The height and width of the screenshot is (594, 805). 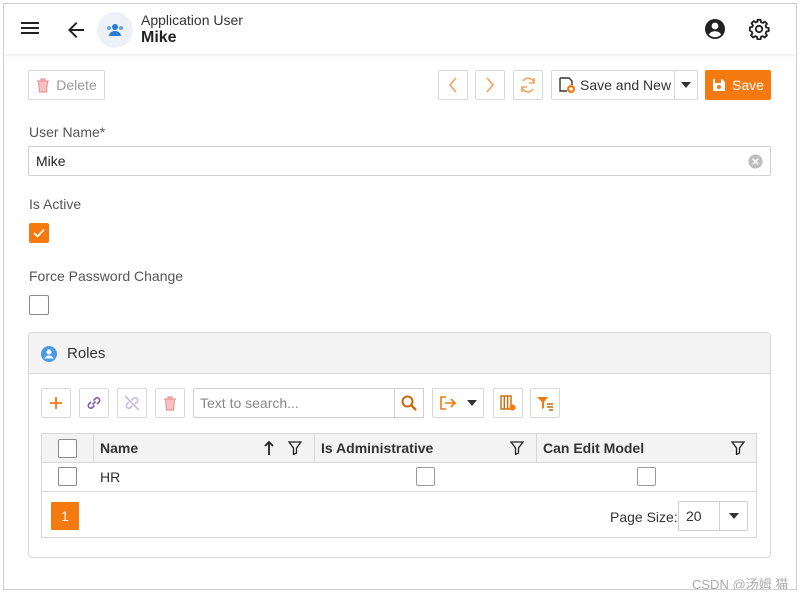 I want to click on link-icon, so click(x=94, y=403).